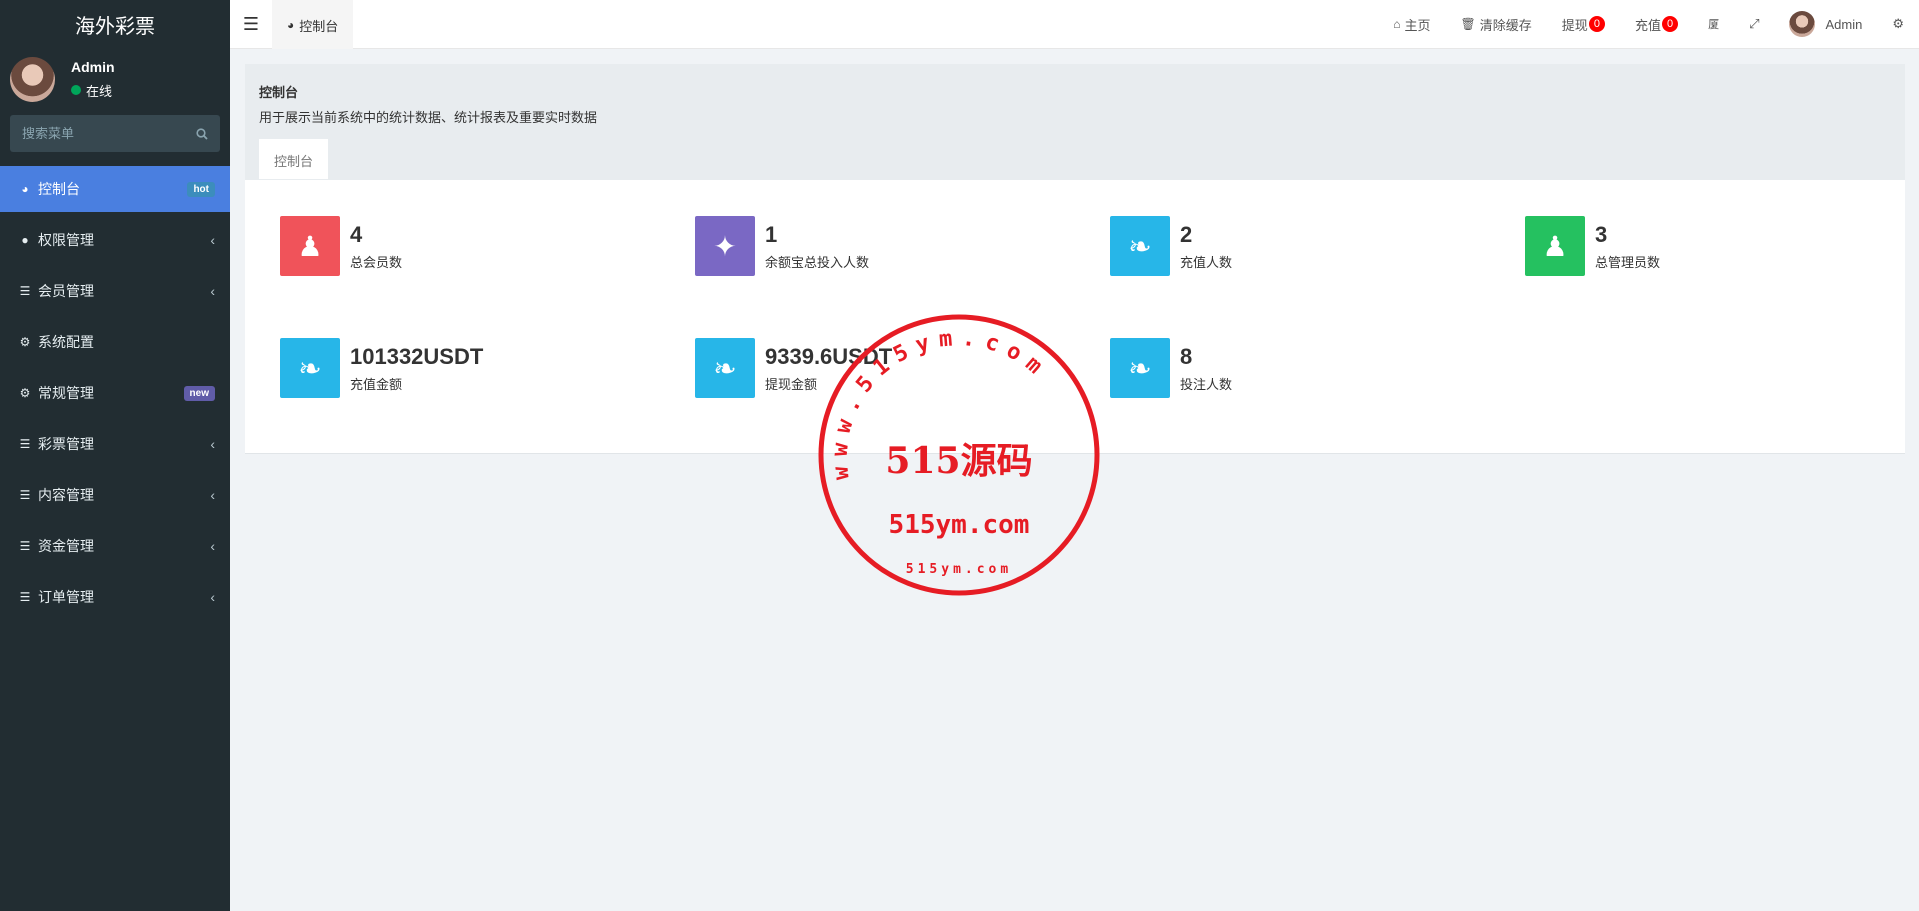  Describe the element at coordinates (959, 461) in the screenshot. I see `stamp-main-text: 515源码` at that location.